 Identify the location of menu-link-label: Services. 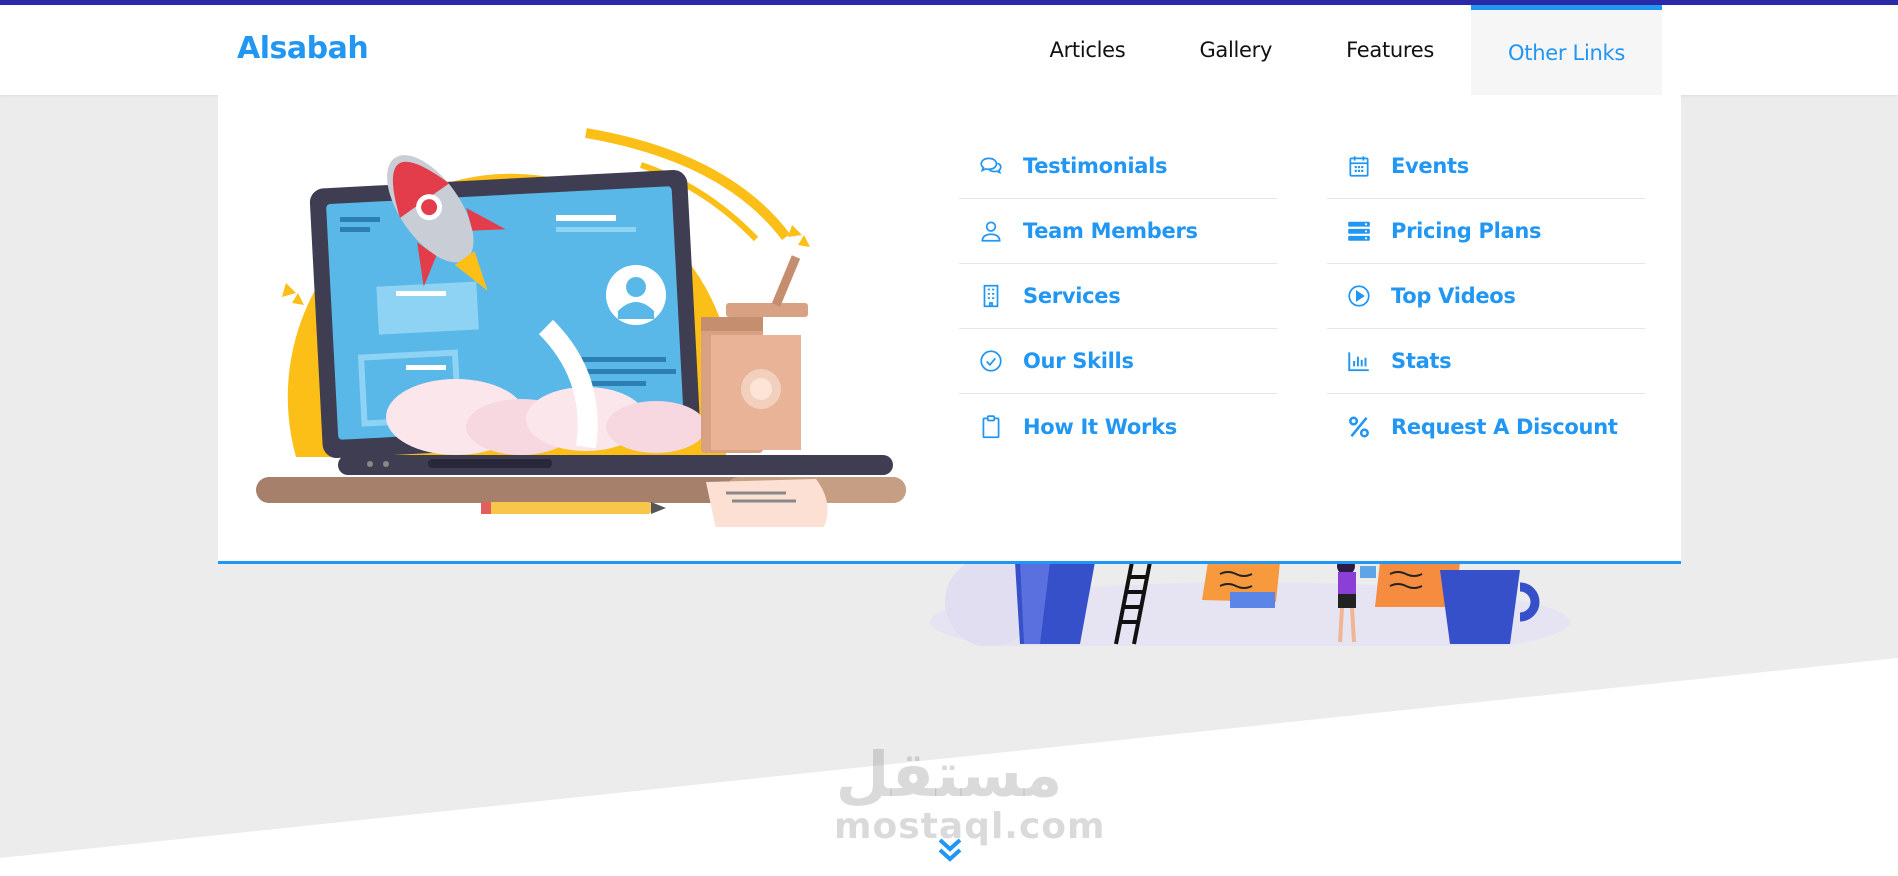
(1072, 296).